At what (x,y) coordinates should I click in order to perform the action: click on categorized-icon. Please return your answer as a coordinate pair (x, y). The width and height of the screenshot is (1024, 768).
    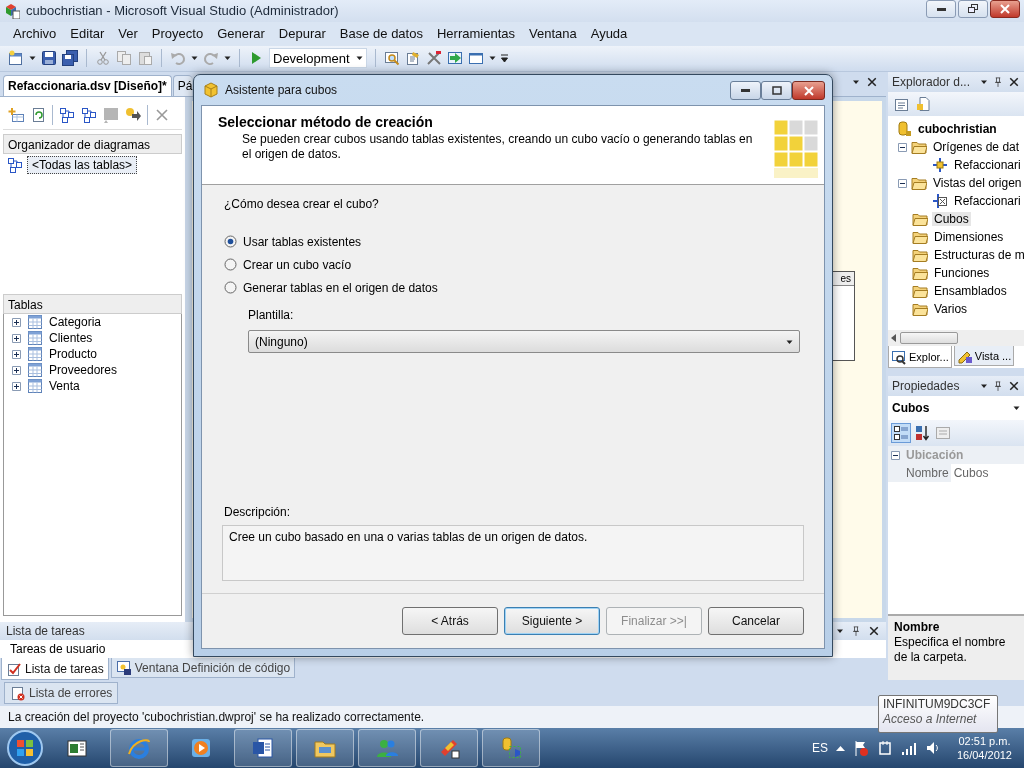
    Looking at the image, I should click on (901, 433).